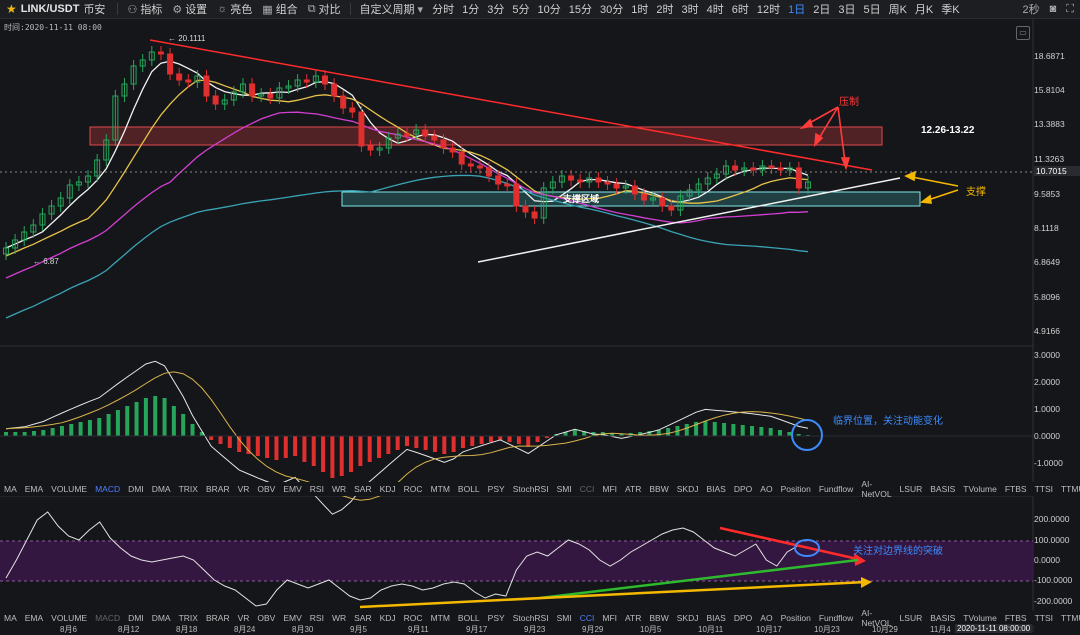  Describe the element at coordinates (1047, 560) in the screenshot. I see `axis-tick-label: 0.0000` at that location.